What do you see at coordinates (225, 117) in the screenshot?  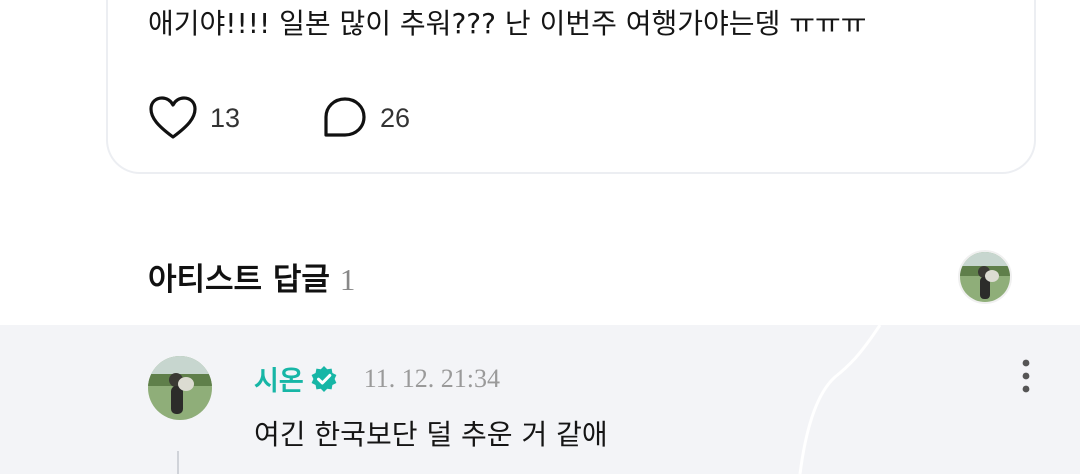 I see `like-count: 13` at bounding box center [225, 117].